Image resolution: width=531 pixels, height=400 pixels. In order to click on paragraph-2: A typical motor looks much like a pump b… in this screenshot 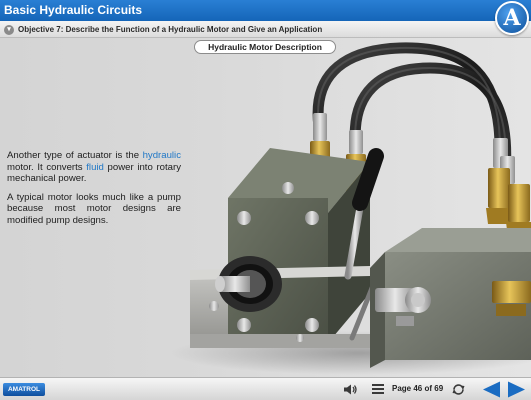, I will do `click(94, 208)`.